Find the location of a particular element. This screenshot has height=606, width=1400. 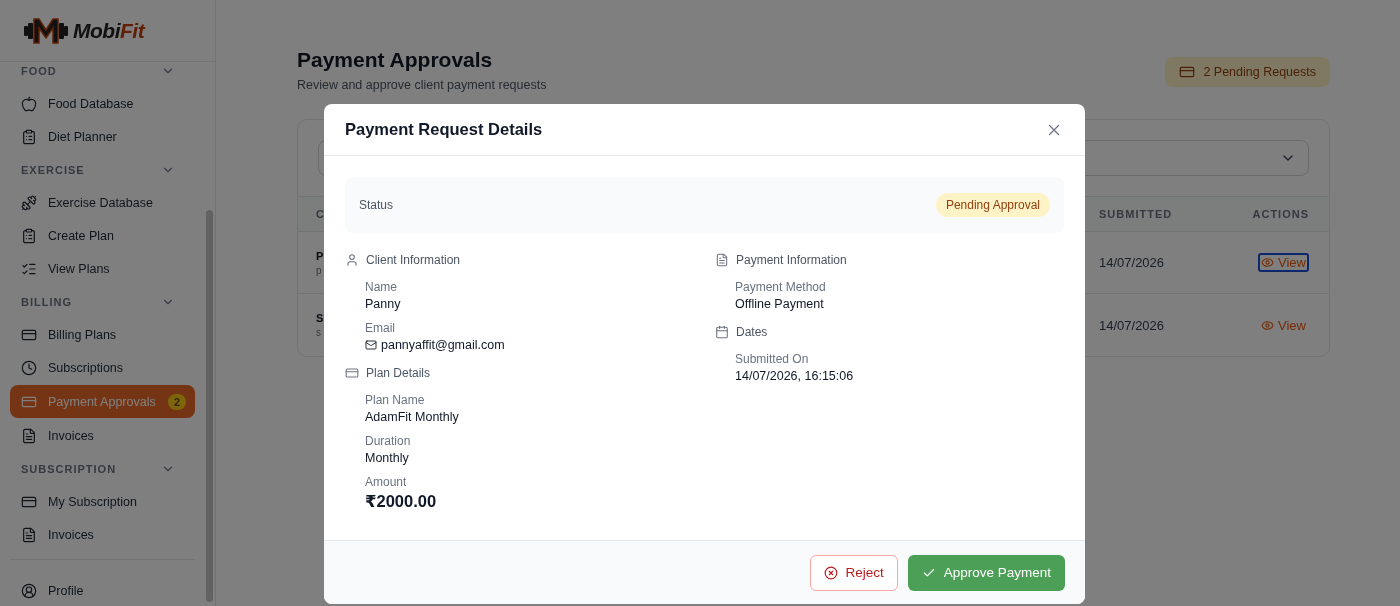

table-cell: P is located at coordinates (320, 255).